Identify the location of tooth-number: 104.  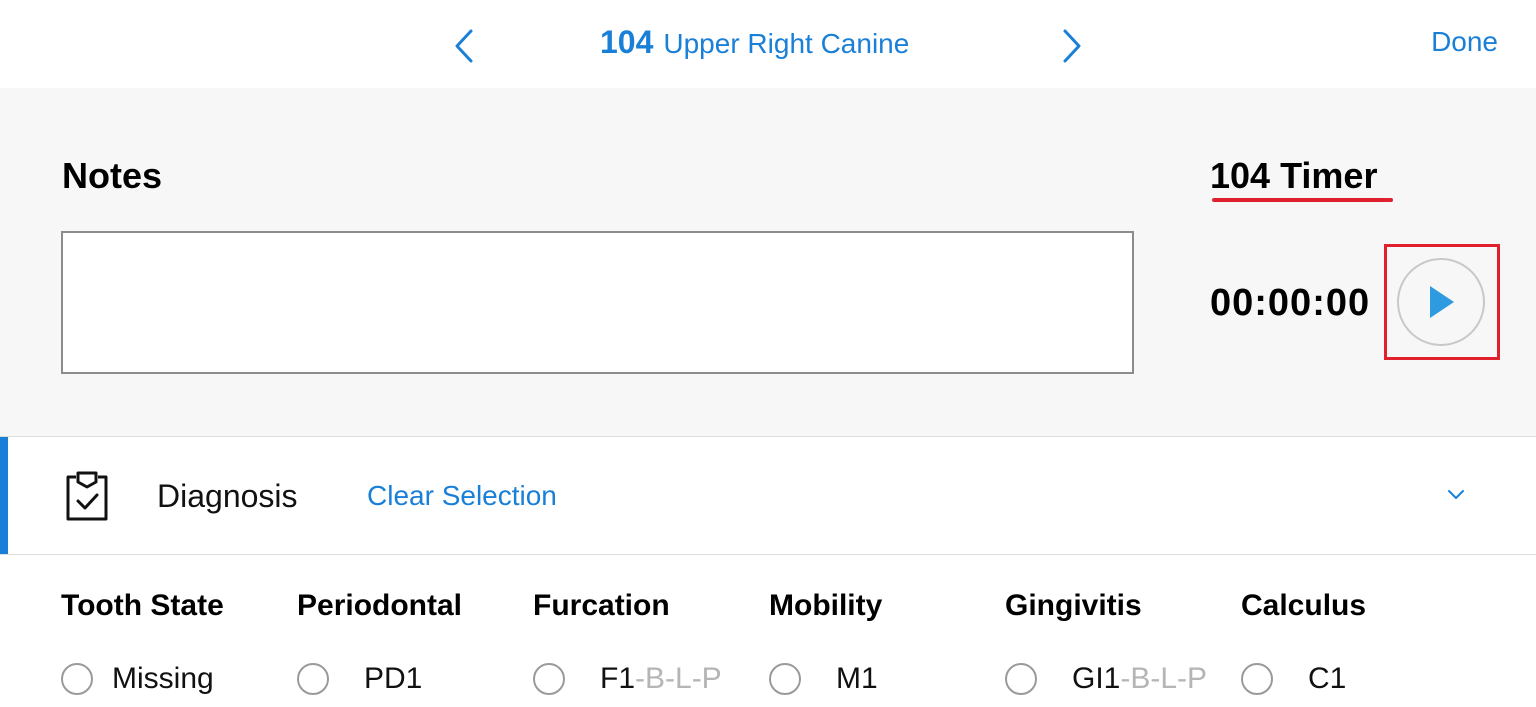
(627, 42).